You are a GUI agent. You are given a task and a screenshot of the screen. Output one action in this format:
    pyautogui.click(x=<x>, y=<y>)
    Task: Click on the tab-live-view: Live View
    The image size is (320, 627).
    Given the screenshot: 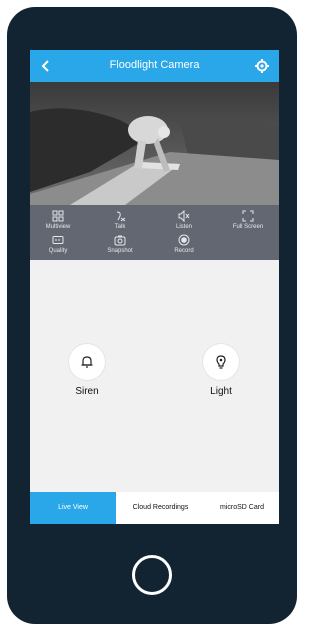 What is the action you would take?
    pyautogui.click(x=73, y=508)
    